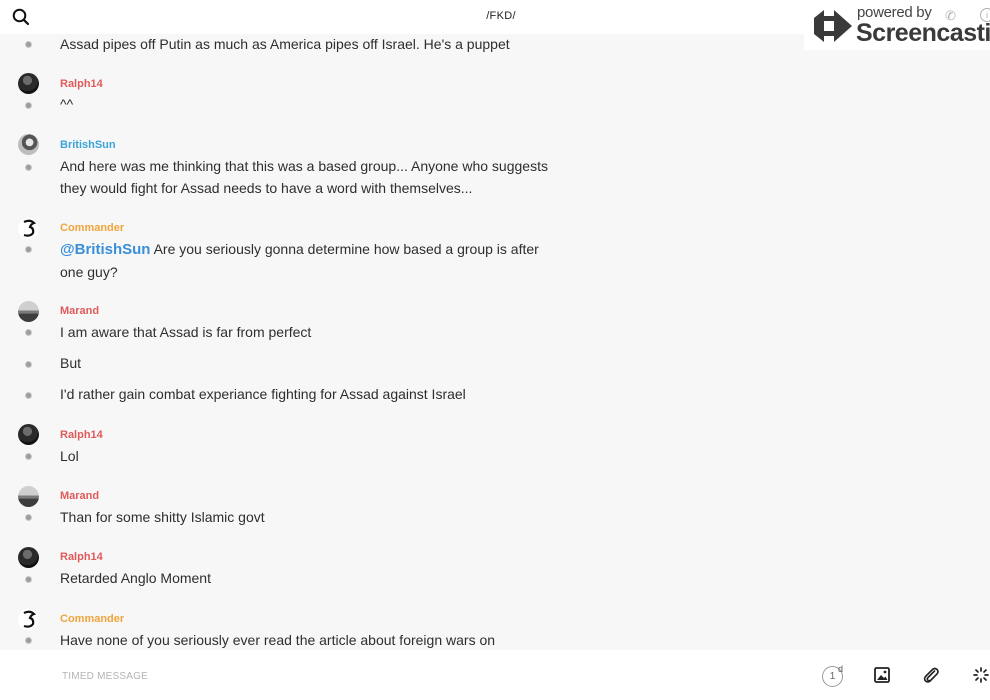 The height and width of the screenshot is (700, 990). What do you see at coordinates (985, 15) in the screenshot?
I see `info-icon: i` at bounding box center [985, 15].